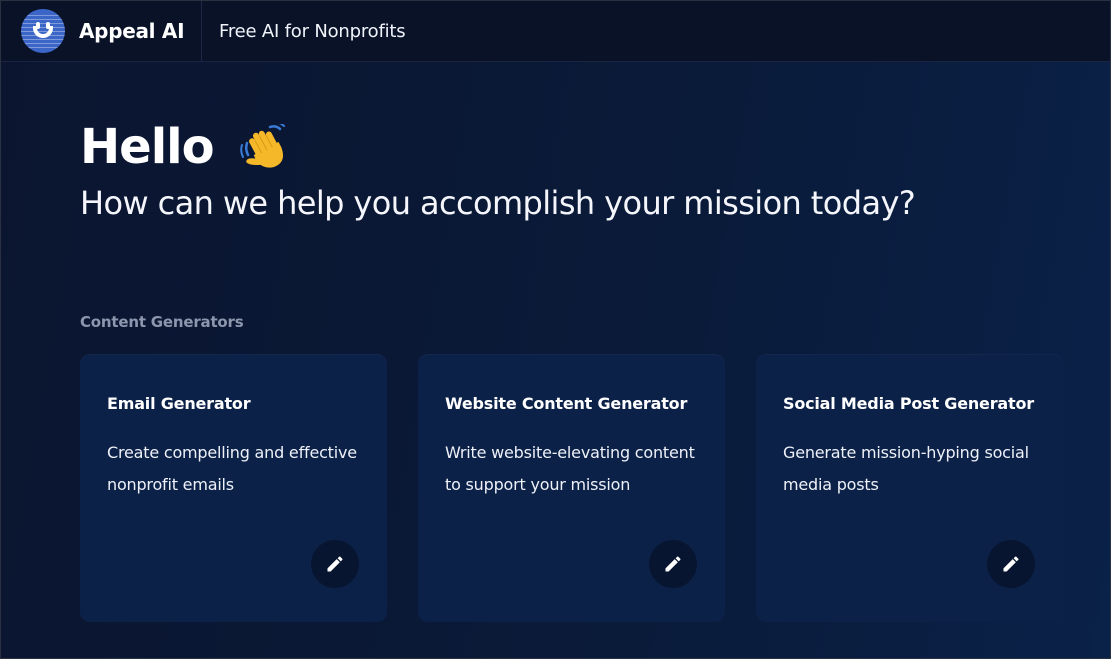  What do you see at coordinates (566, 403) in the screenshot?
I see `card-title: Website Content Generator` at bounding box center [566, 403].